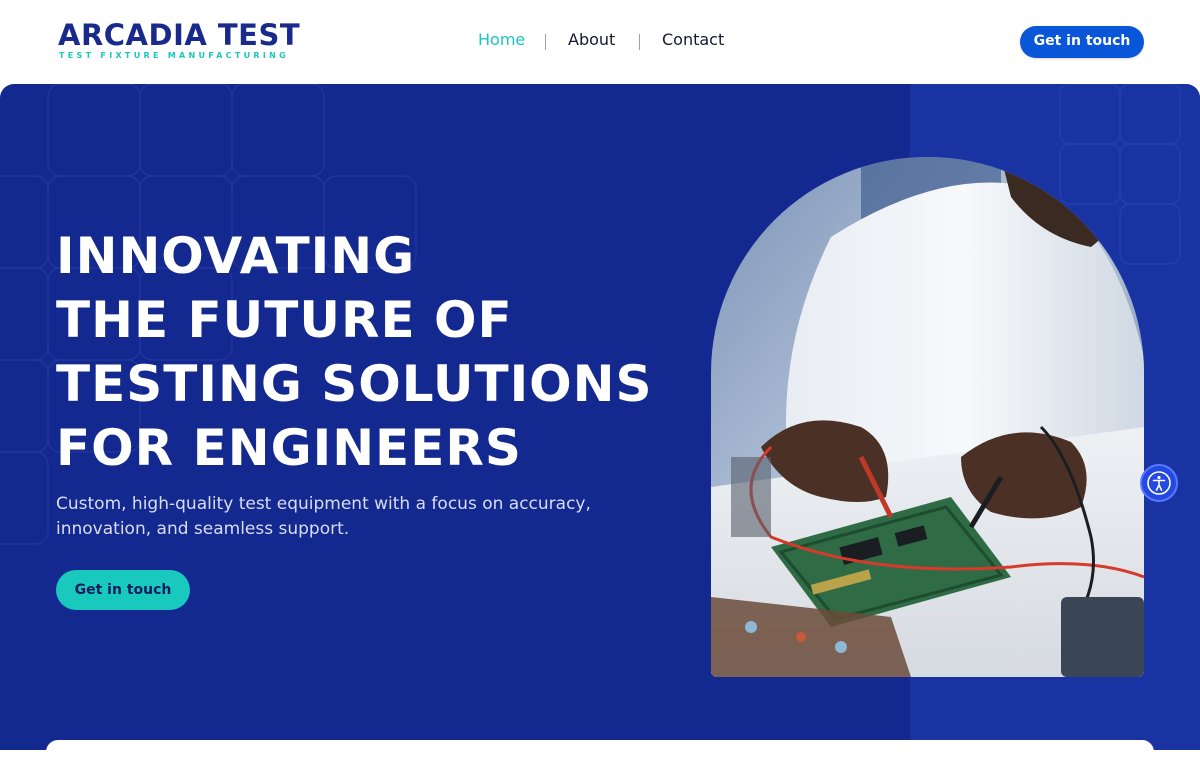  I want to click on hero-headline-line: TESTING SOLUTIONS, so click(354, 384).